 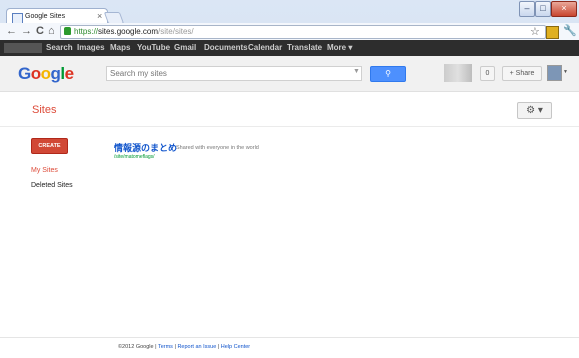 I want to click on footer-copyright: ©2012 Google, so click(x=136, y=347).